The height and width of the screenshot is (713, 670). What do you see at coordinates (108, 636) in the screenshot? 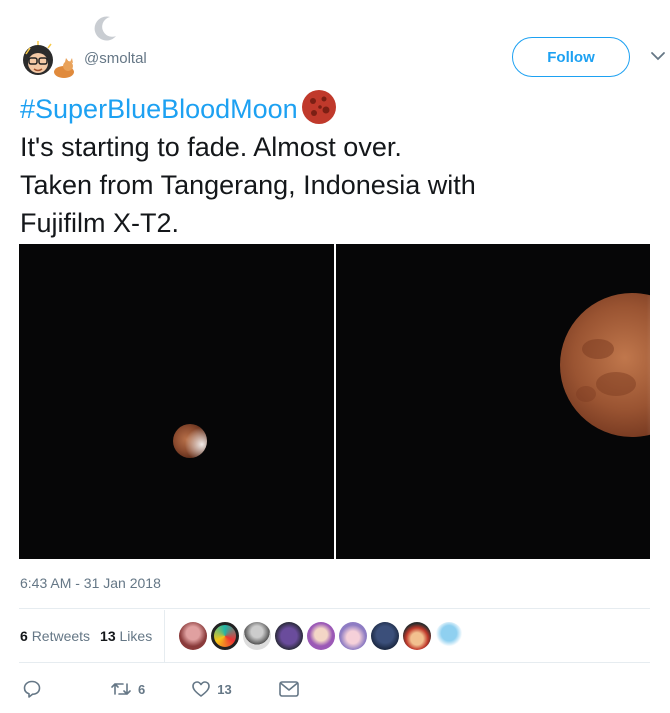
I see `likes-count: 13` at bounding box center [108, 636].